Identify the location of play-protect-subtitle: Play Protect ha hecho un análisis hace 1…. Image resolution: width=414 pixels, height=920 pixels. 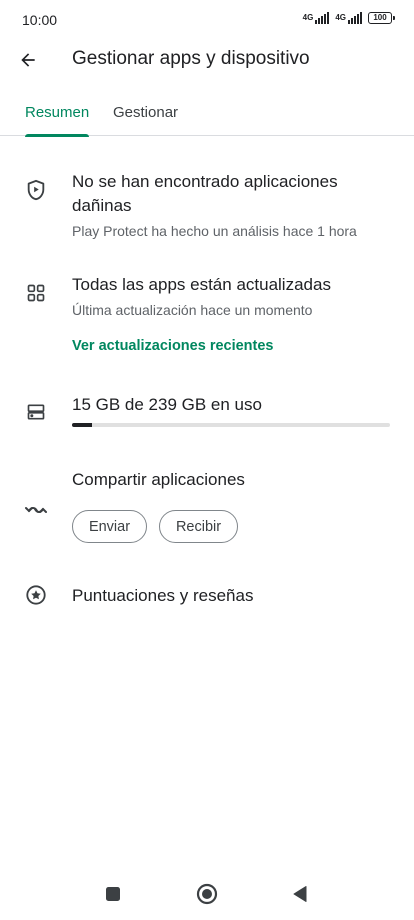
(214, 231).